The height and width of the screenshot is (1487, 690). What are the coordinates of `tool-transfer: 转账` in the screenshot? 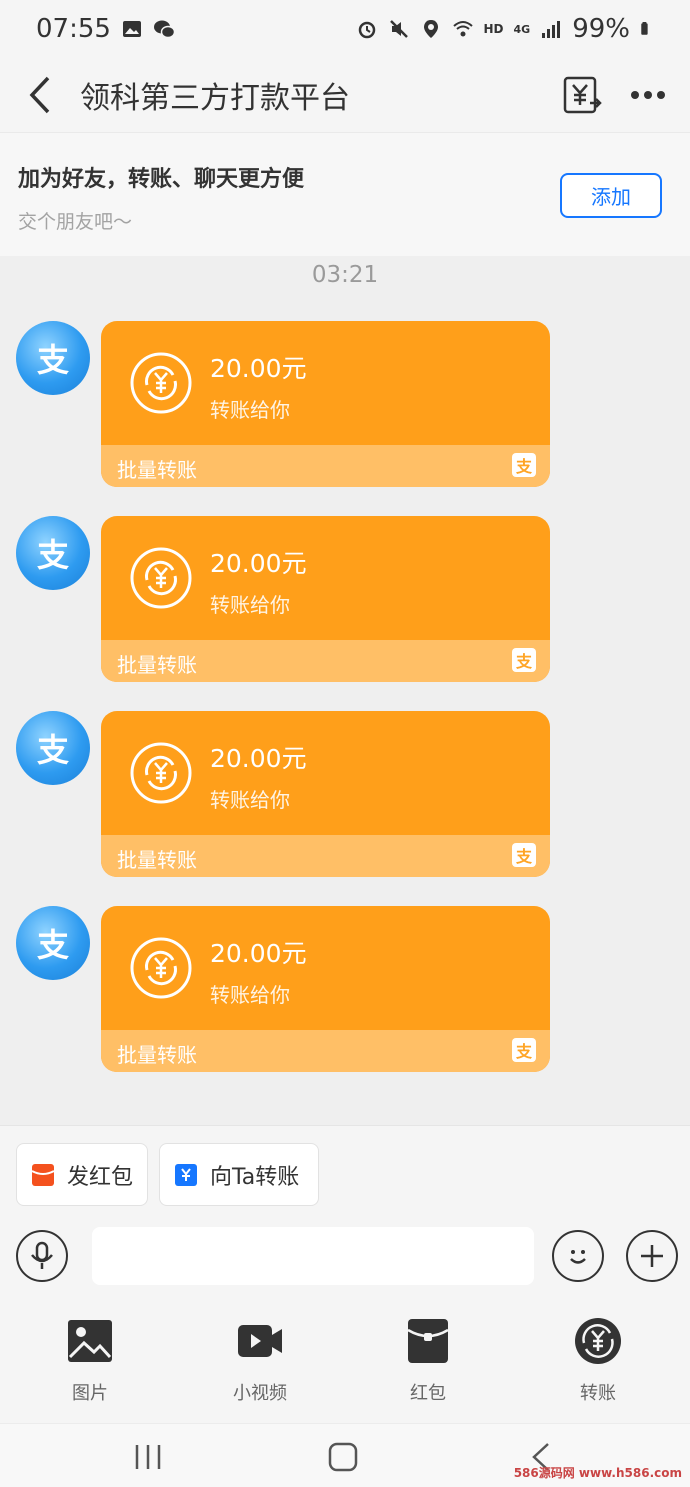 It's located at (598, 1362).